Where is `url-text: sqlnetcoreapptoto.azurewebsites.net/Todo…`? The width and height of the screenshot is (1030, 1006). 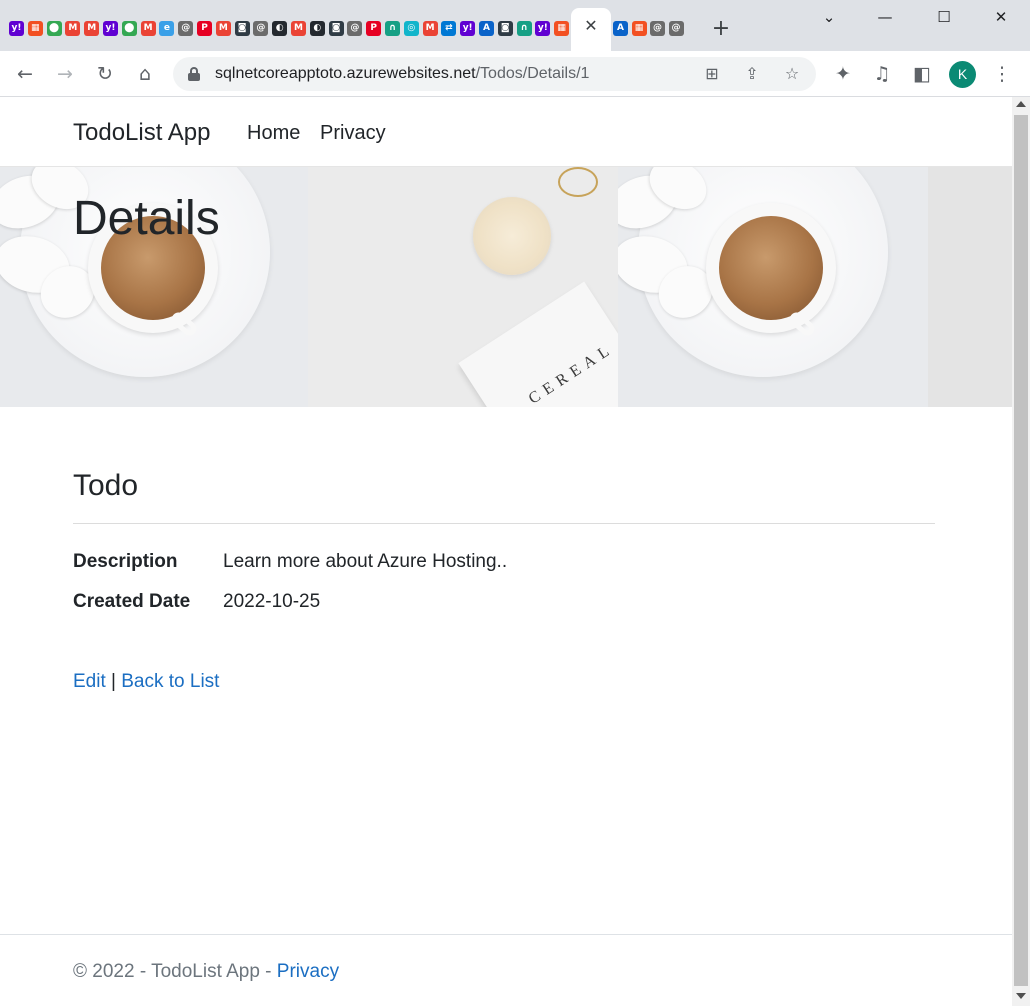
url-text: sqlnetcoreapptoto.azurewebsites.net/Todo… is located at coordinates (402, 74).